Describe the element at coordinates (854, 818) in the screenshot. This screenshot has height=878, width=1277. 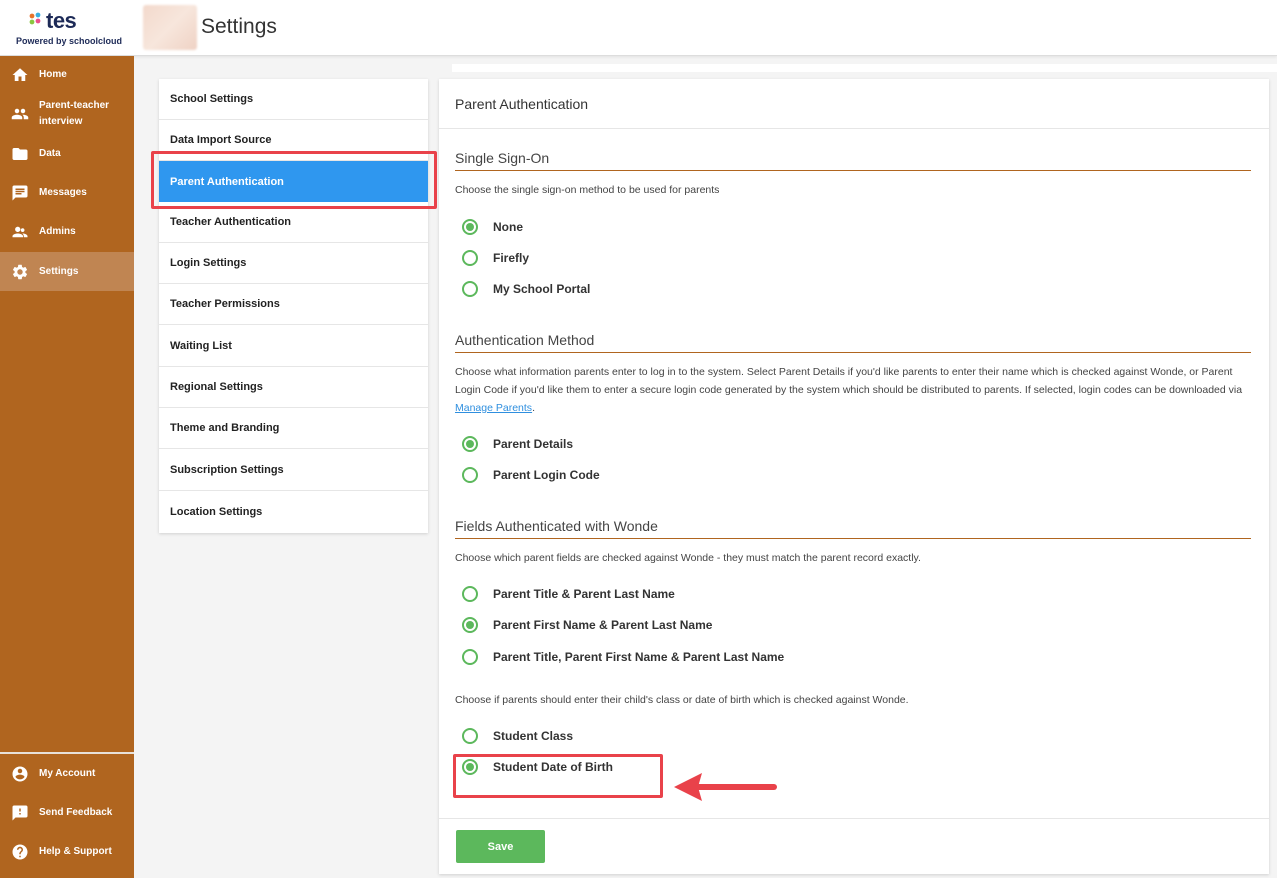
I see `panel-footer-divider` at that location.